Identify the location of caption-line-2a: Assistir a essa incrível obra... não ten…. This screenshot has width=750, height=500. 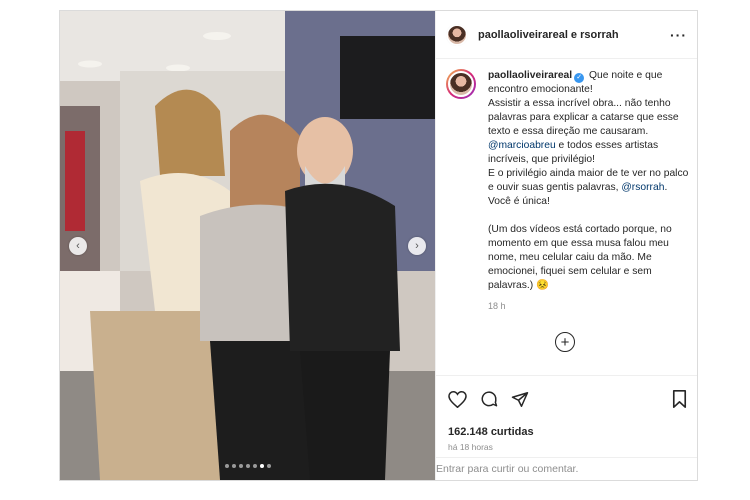
(583, 117).